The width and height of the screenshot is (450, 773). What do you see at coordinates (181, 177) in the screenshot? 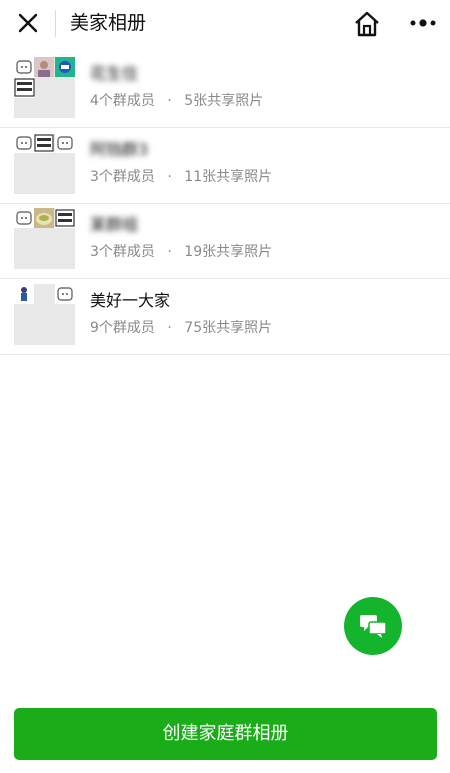
I see `album-meta: 3个群成员 · 11张共享照片` at bounding box center [181, 177].